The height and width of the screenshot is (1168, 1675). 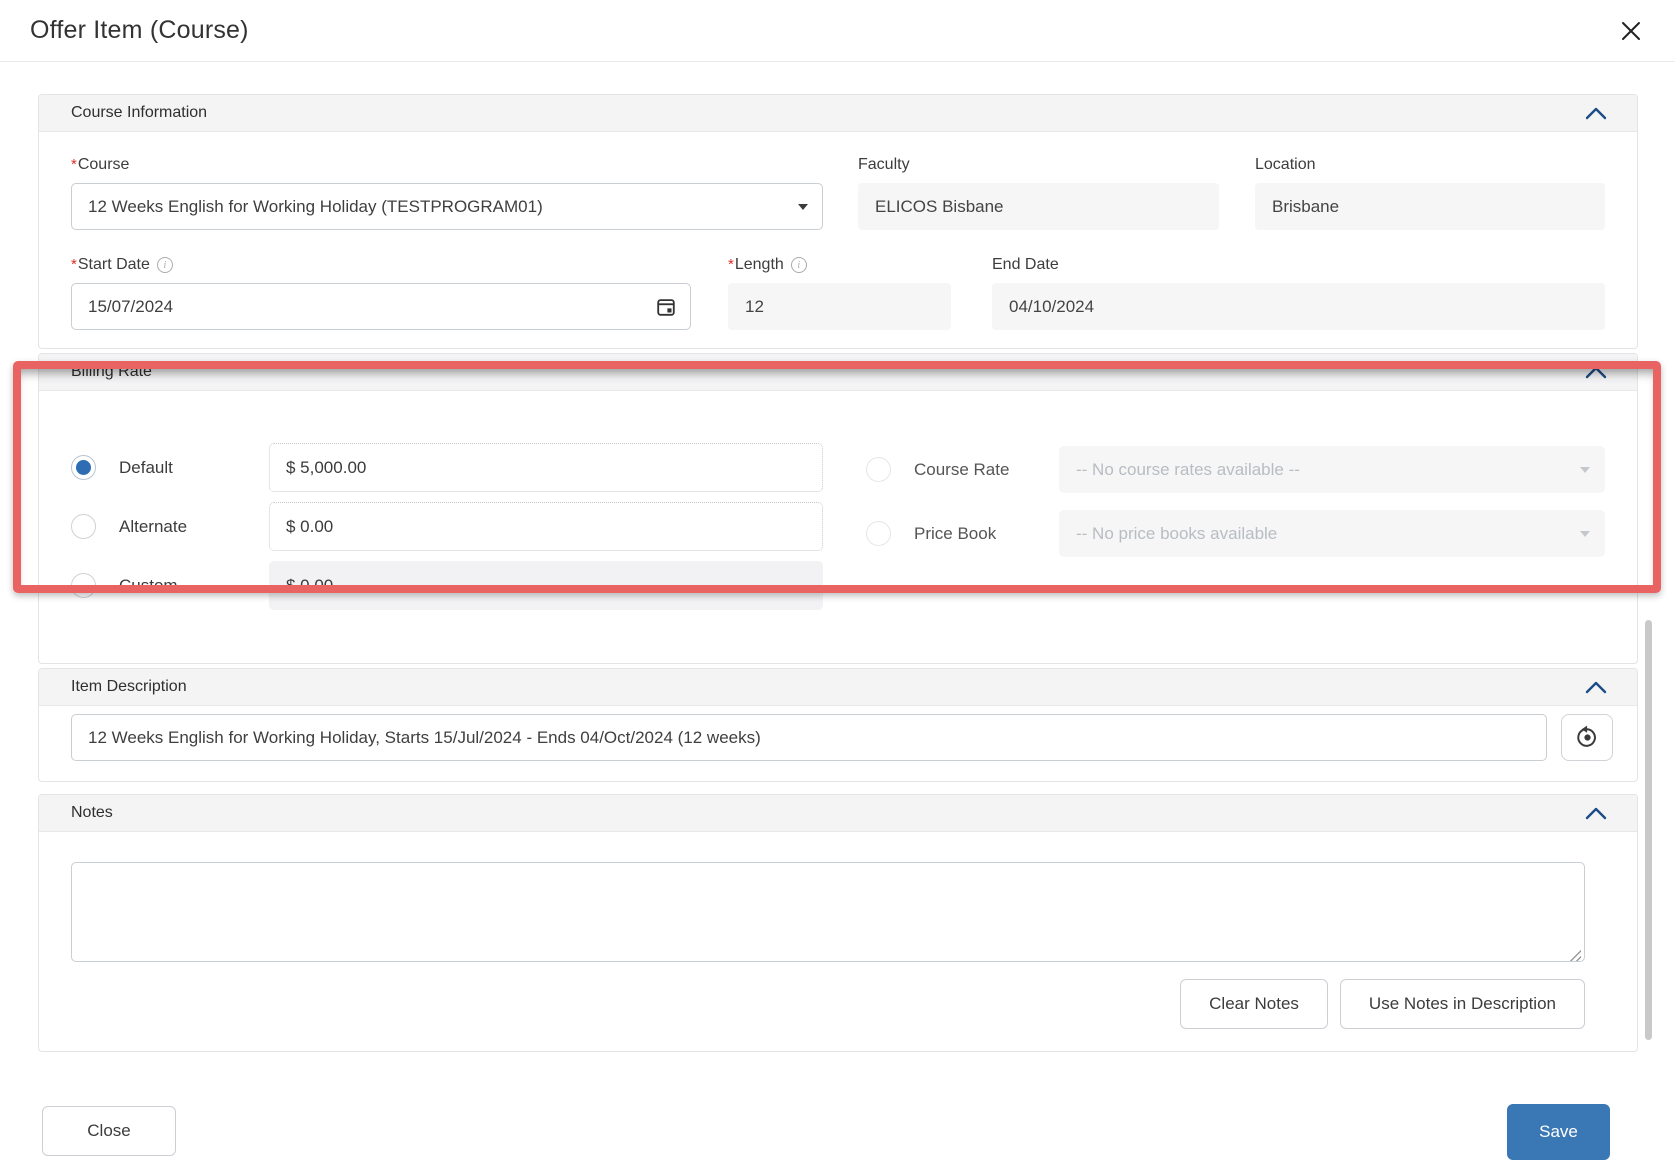 What do you see at coordinates (546, 467) in the screenshot?
I see `default-rate-input` at bounding box center [546, 467].